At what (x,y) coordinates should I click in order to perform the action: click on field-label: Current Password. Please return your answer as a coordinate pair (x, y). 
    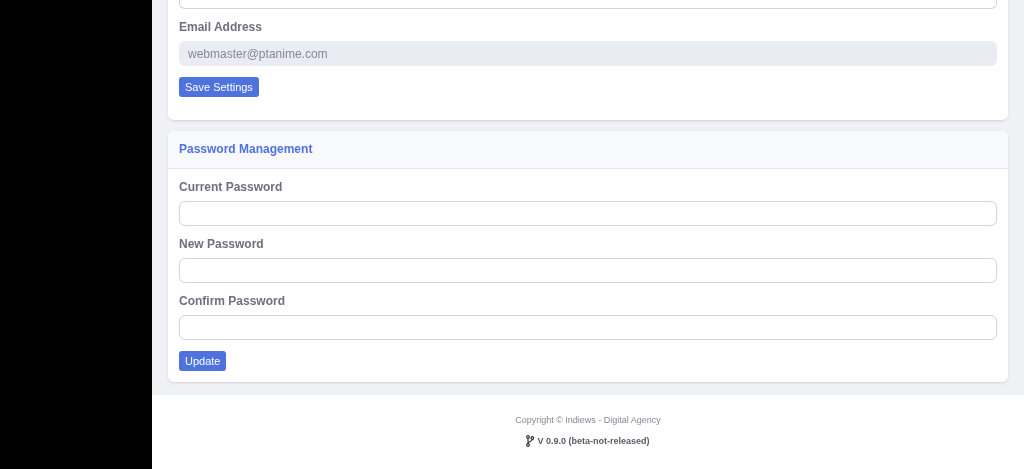
    Looking at the image, I should click on (231, 186).